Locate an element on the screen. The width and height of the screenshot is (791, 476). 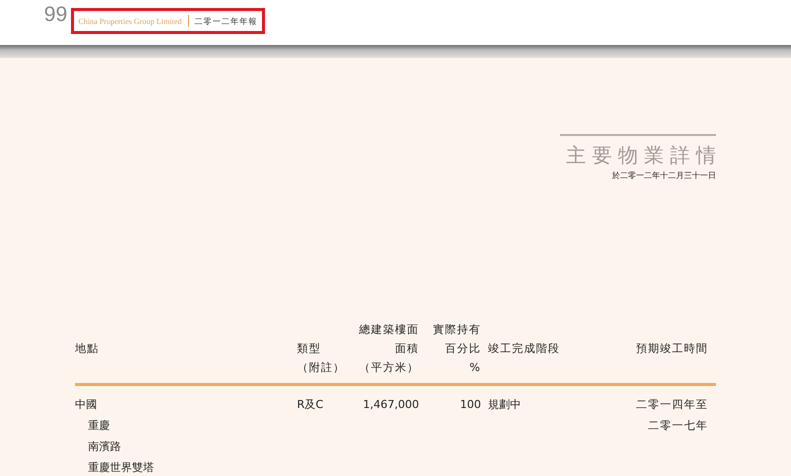
column-note: % is located at coordinates (475, 367).